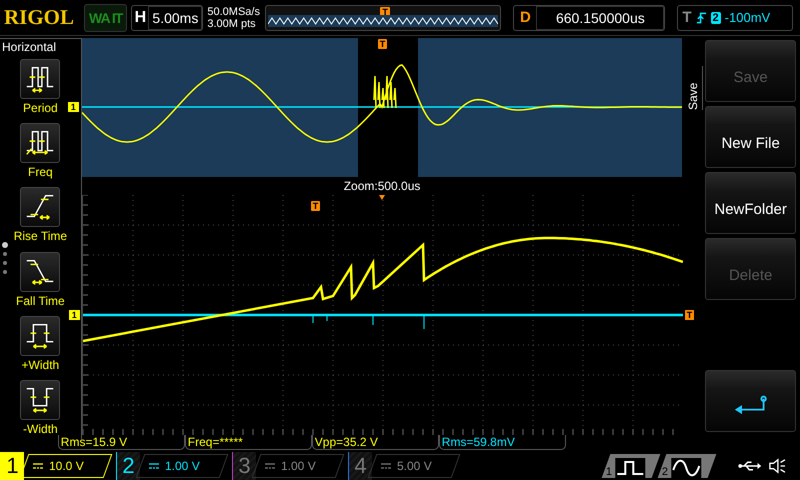  What do you see at coordinates (121, 442) in the screenshot?
I see `measurement-readout: Rms=15.9 V` at bounding box center [121, 442].